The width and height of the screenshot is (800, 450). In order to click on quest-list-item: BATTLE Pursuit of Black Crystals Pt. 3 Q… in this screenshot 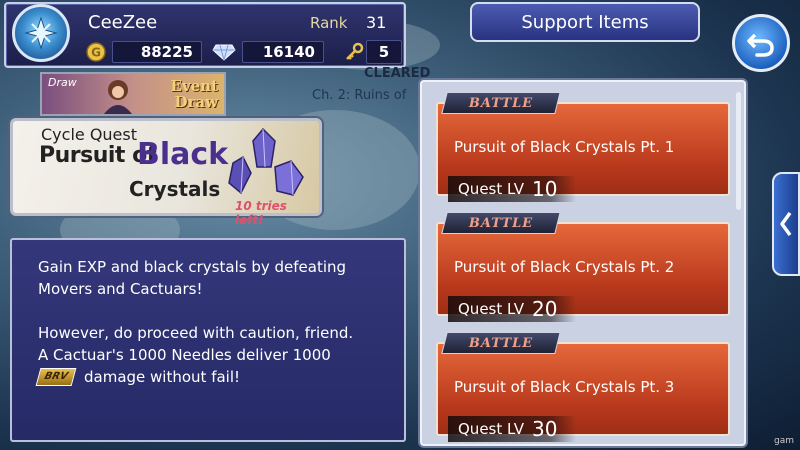, I will do `click(583, 387)`.